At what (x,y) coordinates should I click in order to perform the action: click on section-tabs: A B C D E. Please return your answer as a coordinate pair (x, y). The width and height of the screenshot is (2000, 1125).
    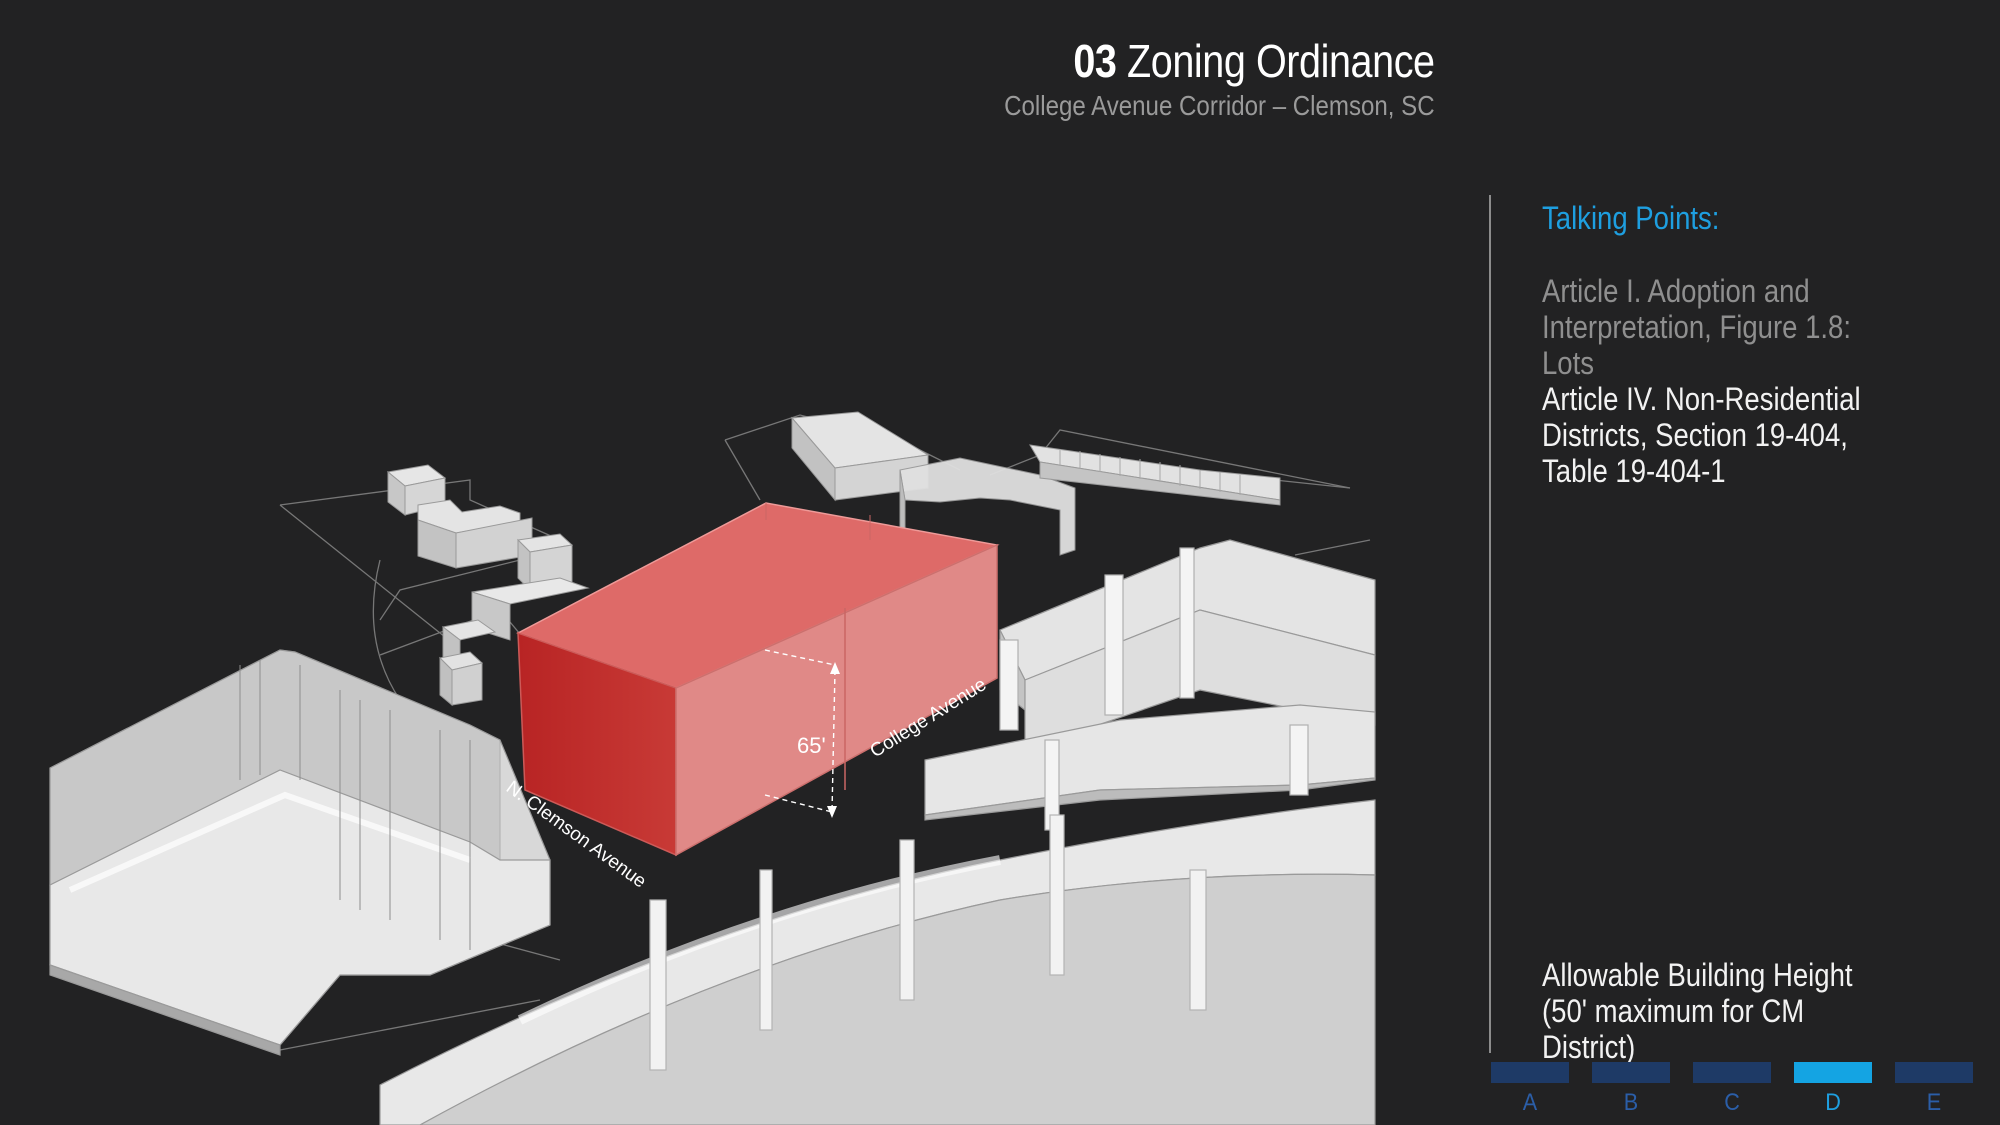
    Looking at the image, I should click on (1736, 1092).